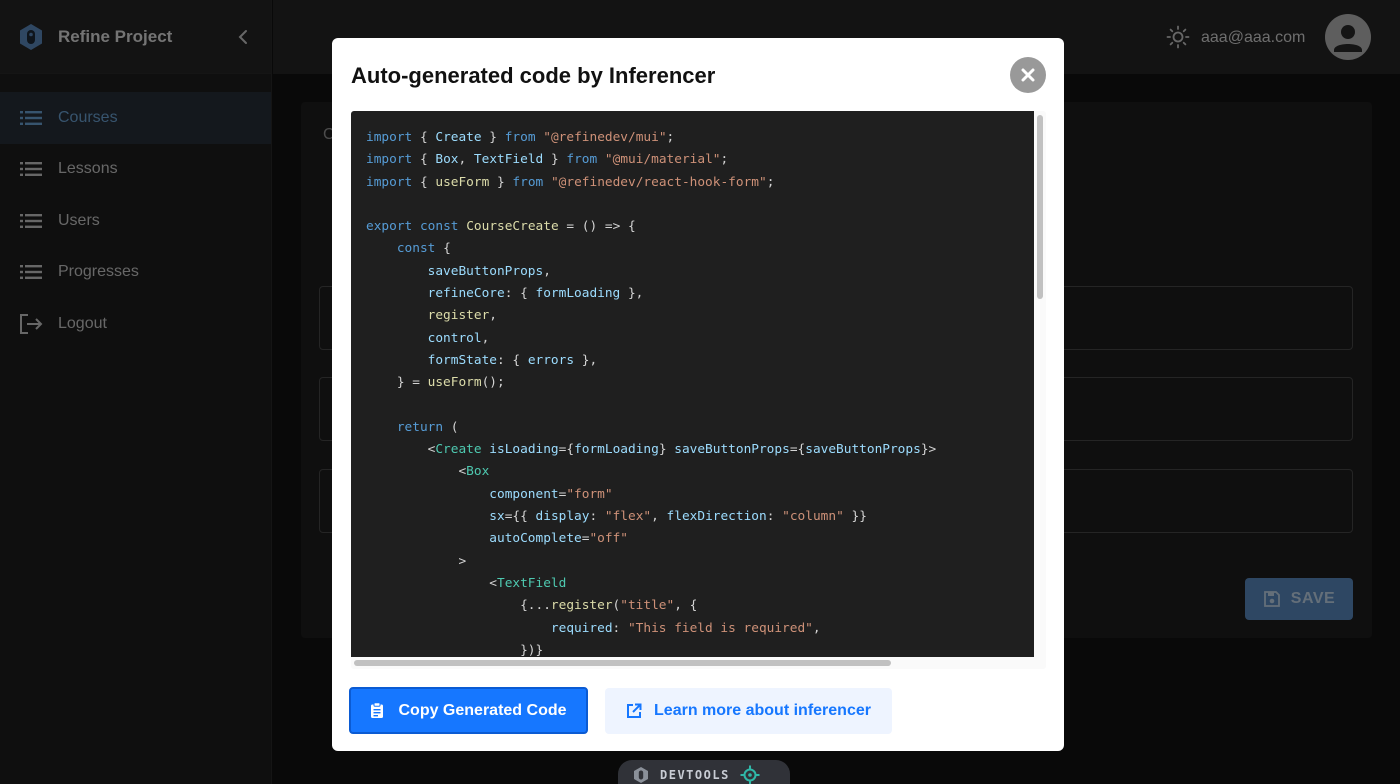  What do you see at coordinates (1040, 207) in the screenshot?
I see `vertical-scrollbar-thumb` at bounding box center [1040, 207].